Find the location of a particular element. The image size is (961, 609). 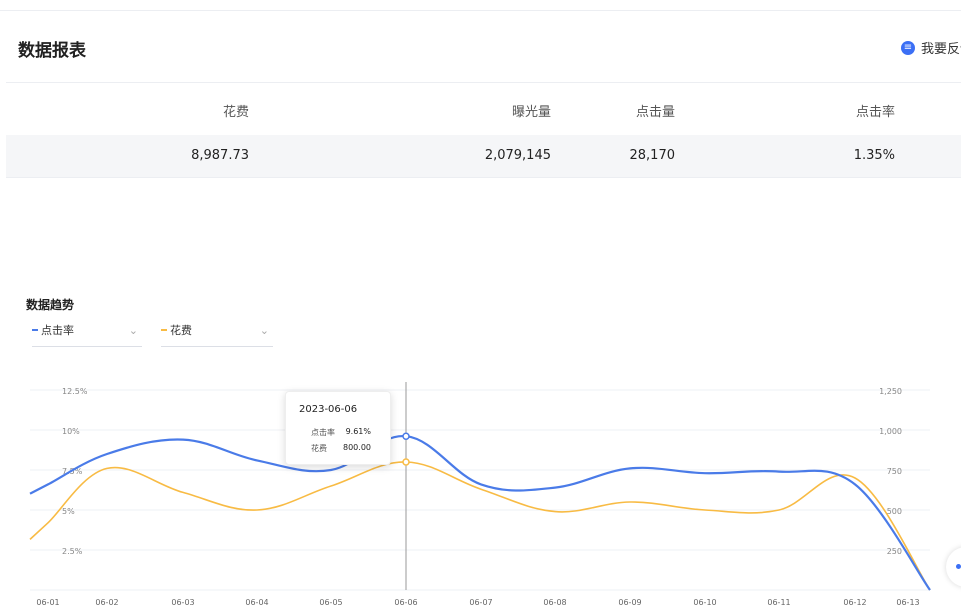

col-header-clicks: 点击量 is located at coordinates (655, 112).